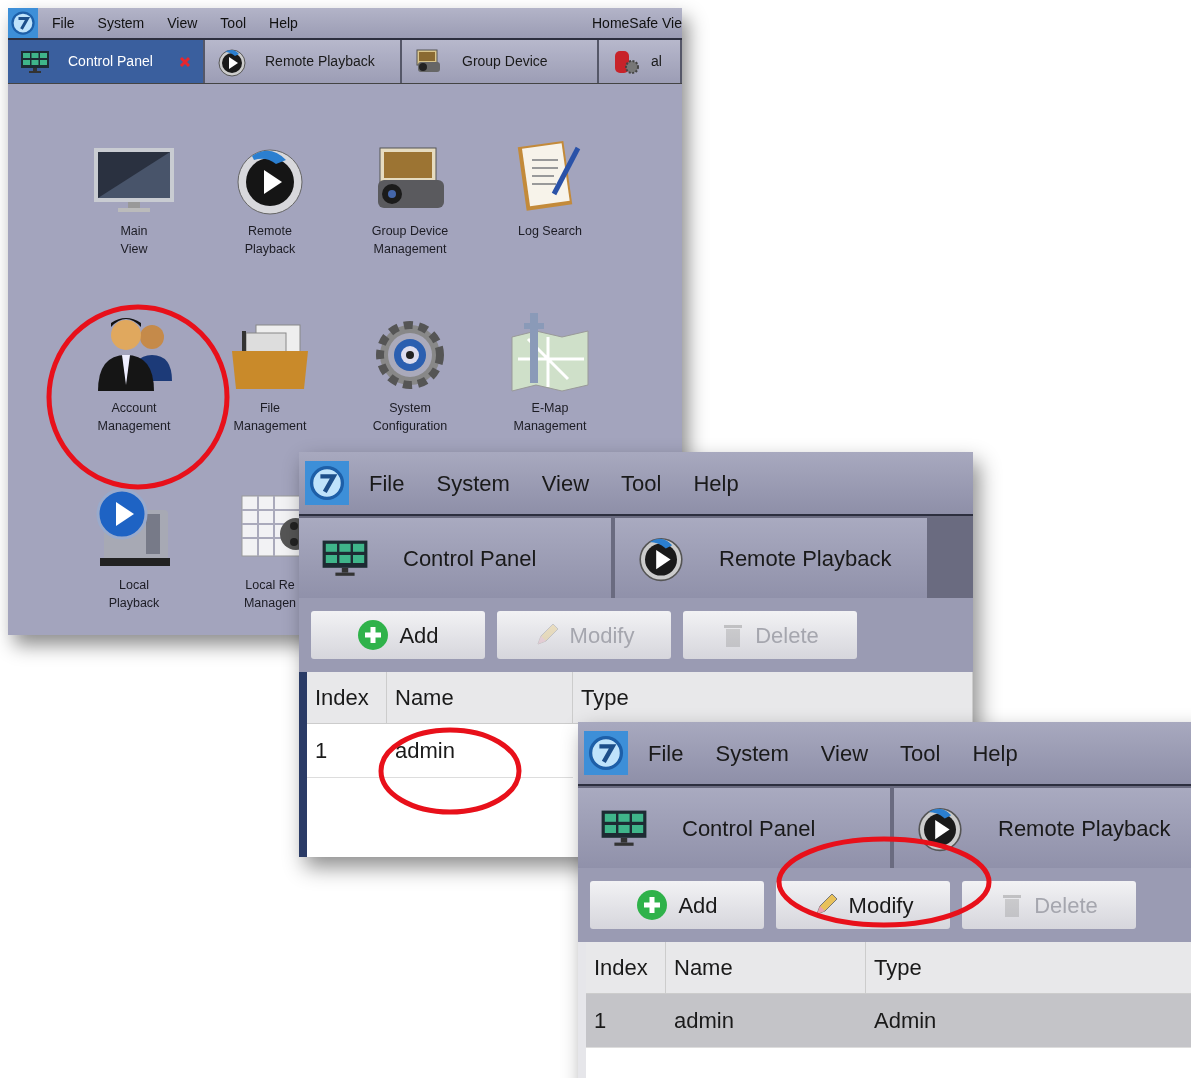 The width and height of the screenshot is (1191, 1078). What do you see at coordinates (410, 417) in the screenshot?
I see `tile-label: System Configuration` at bounding box center [410, 417].